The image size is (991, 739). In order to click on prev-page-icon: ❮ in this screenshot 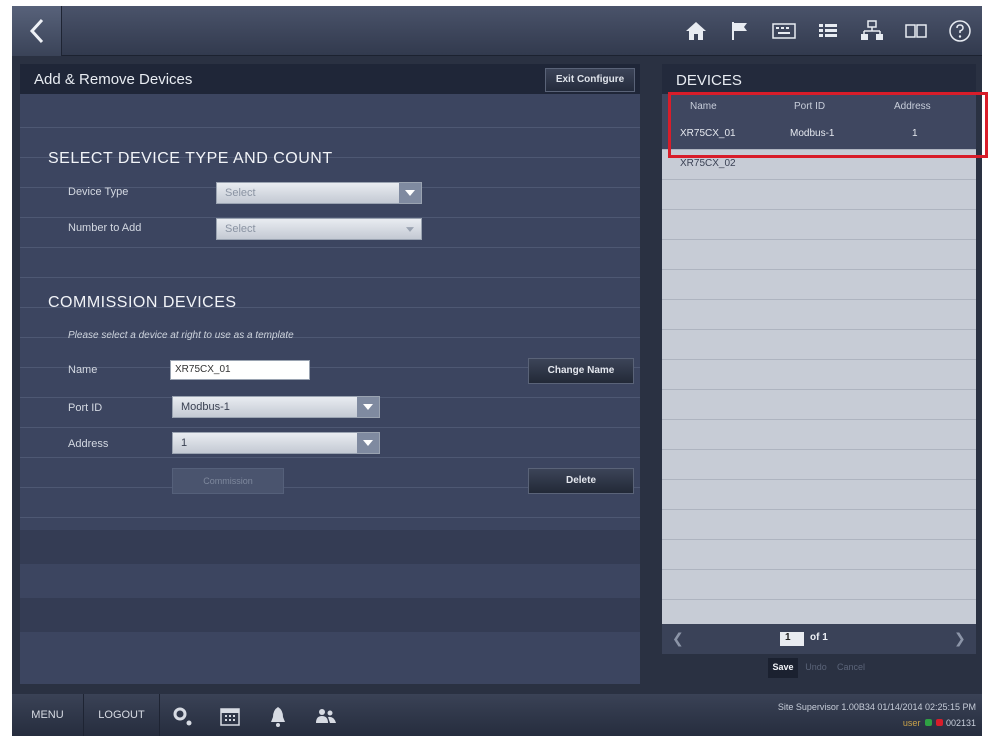, I will do `click(678, 638)`.